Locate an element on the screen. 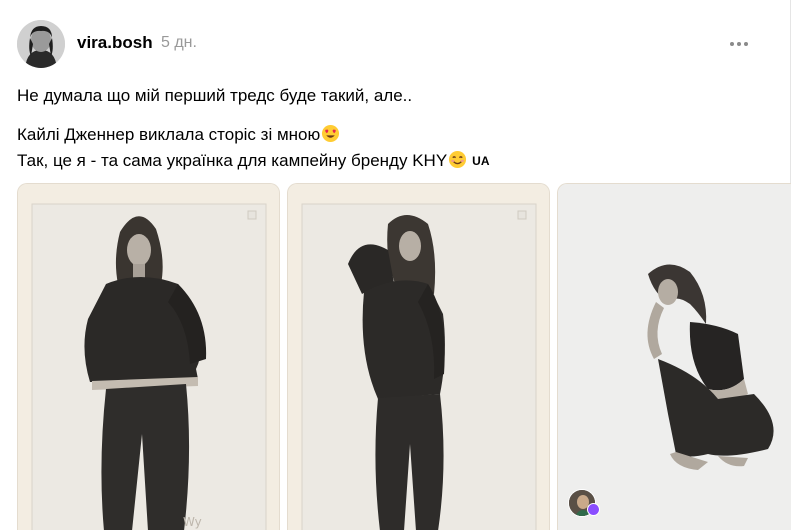 This screenshot has width=791, height=530. username: vira.bosh is located at coordinates (115, 43).